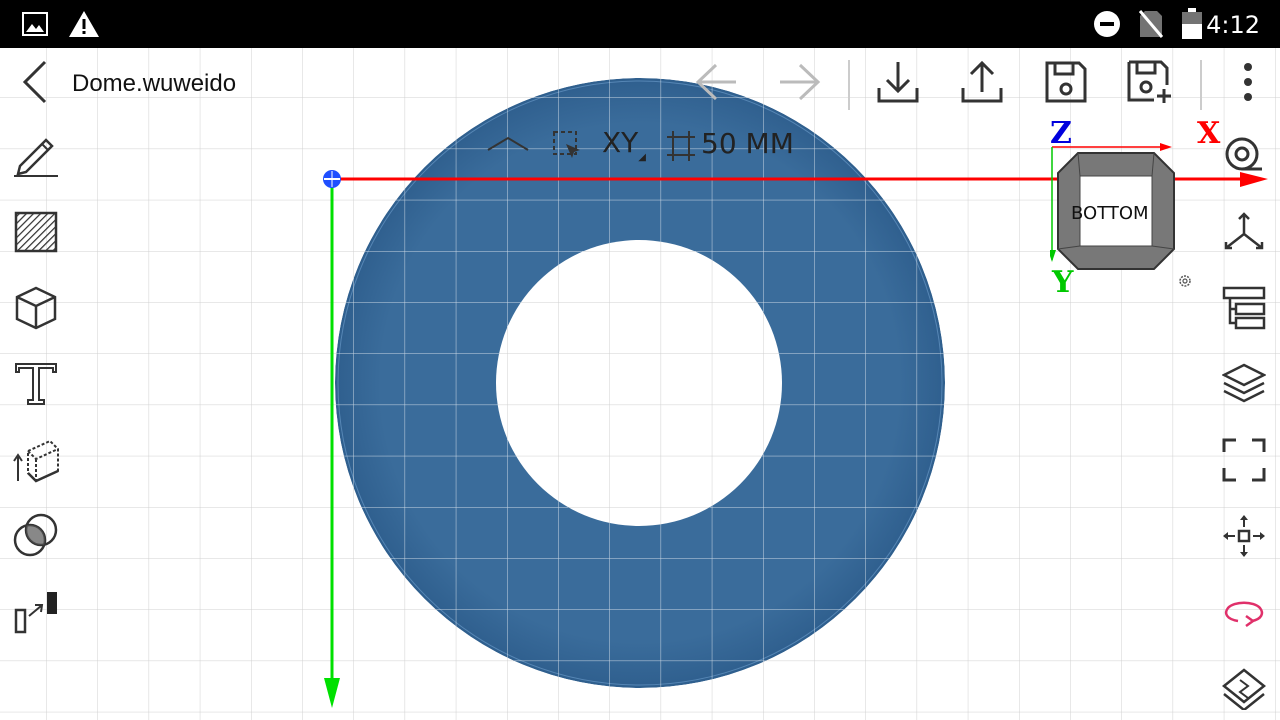  I want to click on redo-button, so click(800, 84).